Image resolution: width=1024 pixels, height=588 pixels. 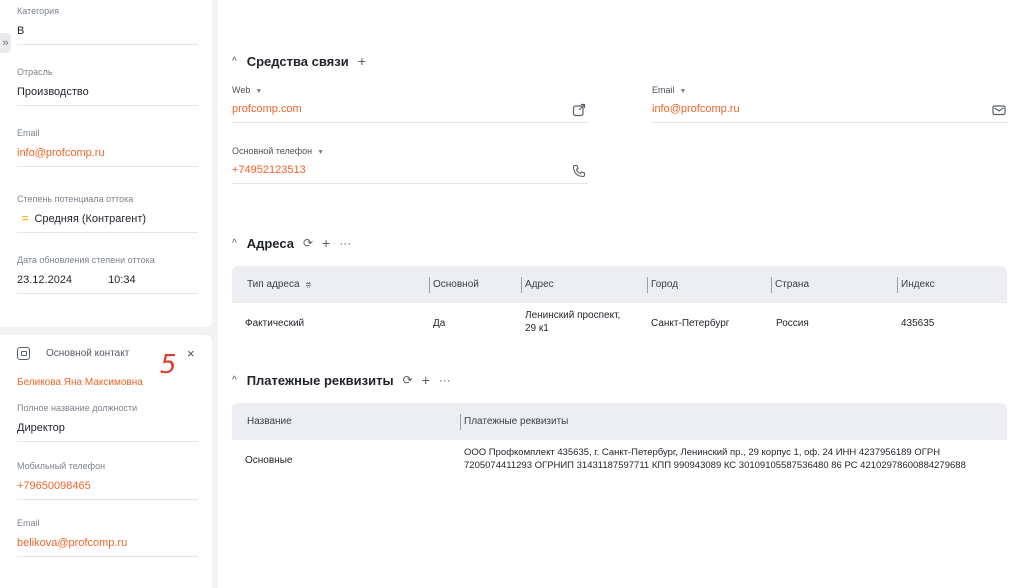 I want to click on field-label: Отрасль, so click(x=35, y=72).